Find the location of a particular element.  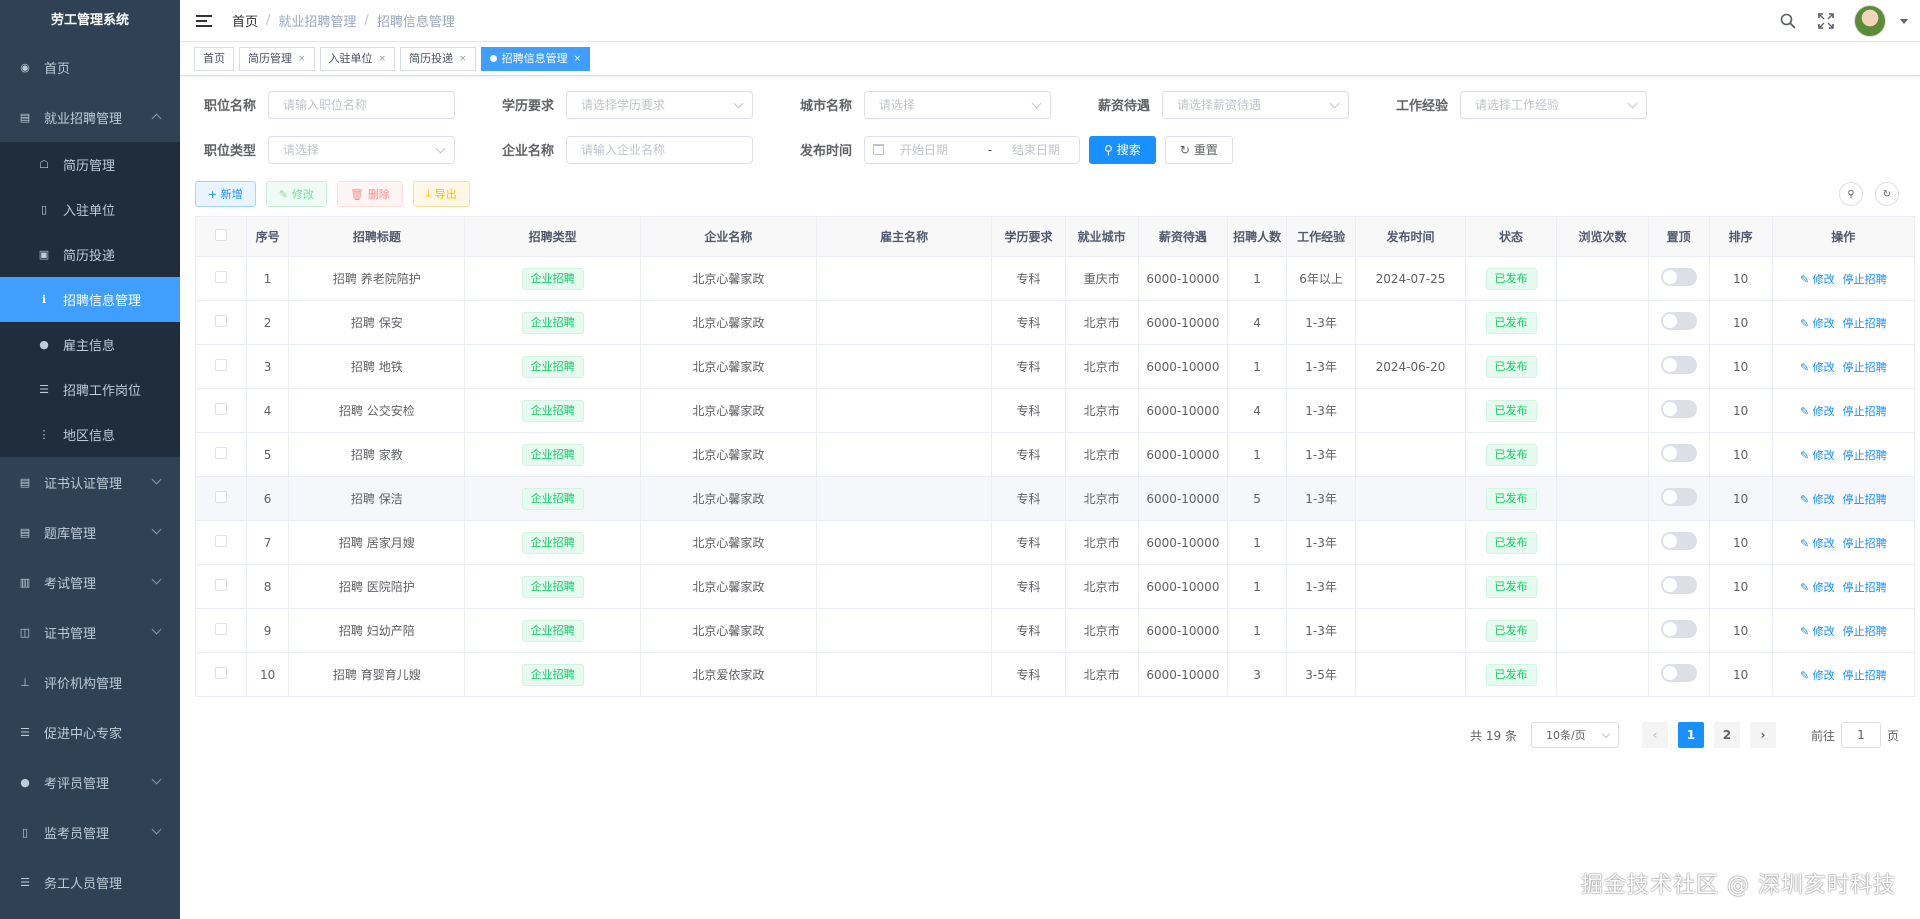

page-size-select: 10条/页 is located at coordinates (1574, 735).